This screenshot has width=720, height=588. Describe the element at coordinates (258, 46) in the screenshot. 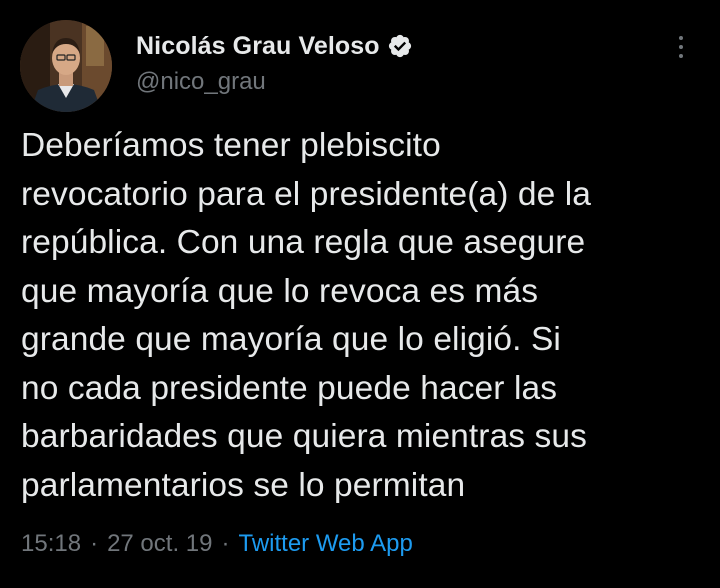

I see `display-name: Nicolás Grau Veloso` at that location.